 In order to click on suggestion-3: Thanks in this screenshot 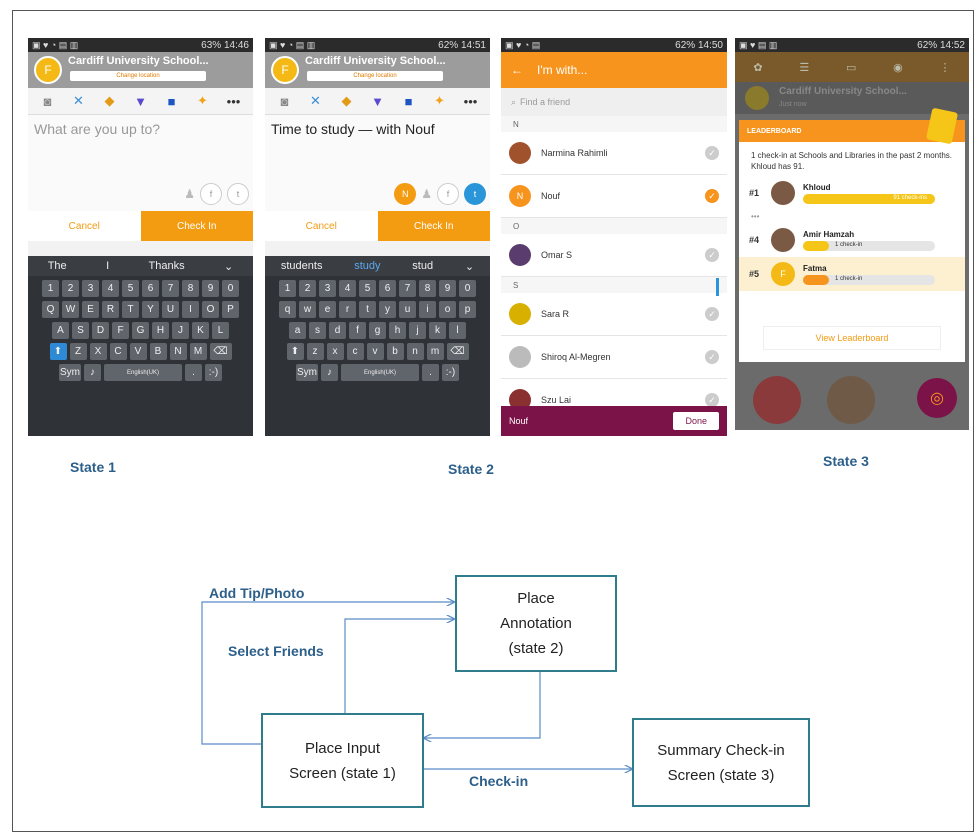, I will do `click(167, 266)`.